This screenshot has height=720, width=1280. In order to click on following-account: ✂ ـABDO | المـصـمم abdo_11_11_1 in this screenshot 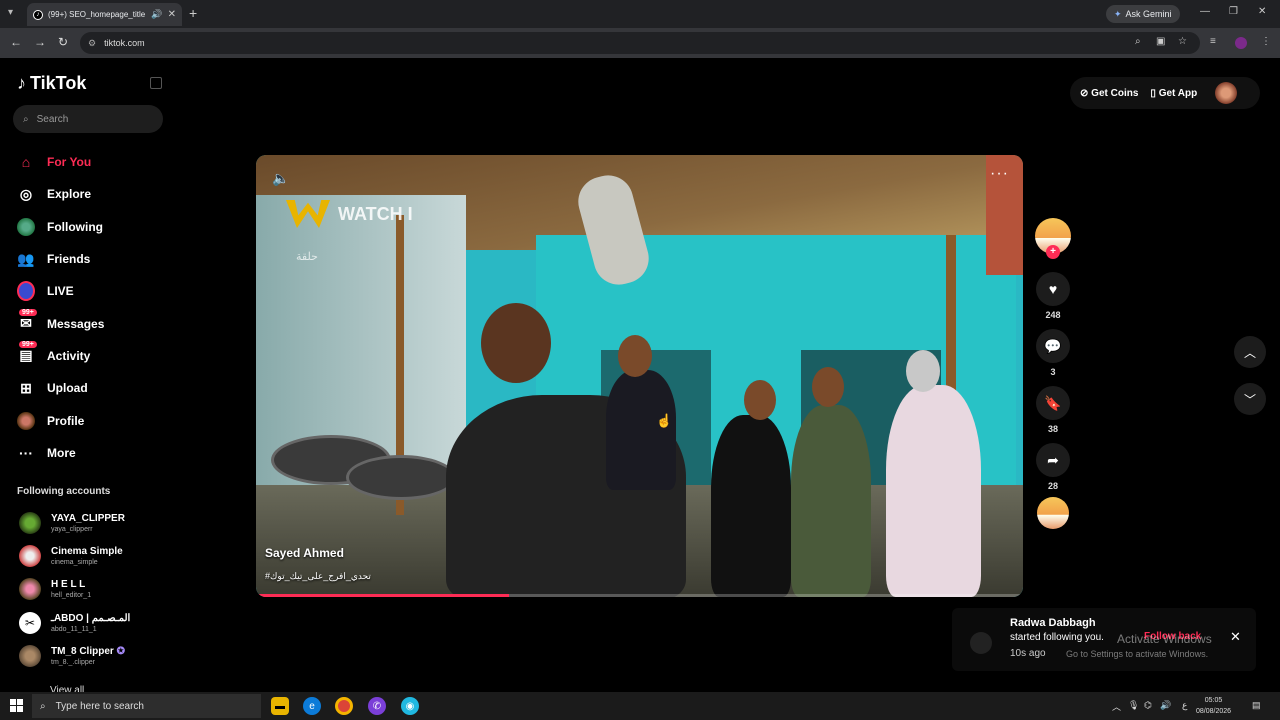, I will do `click(74, 623)`.